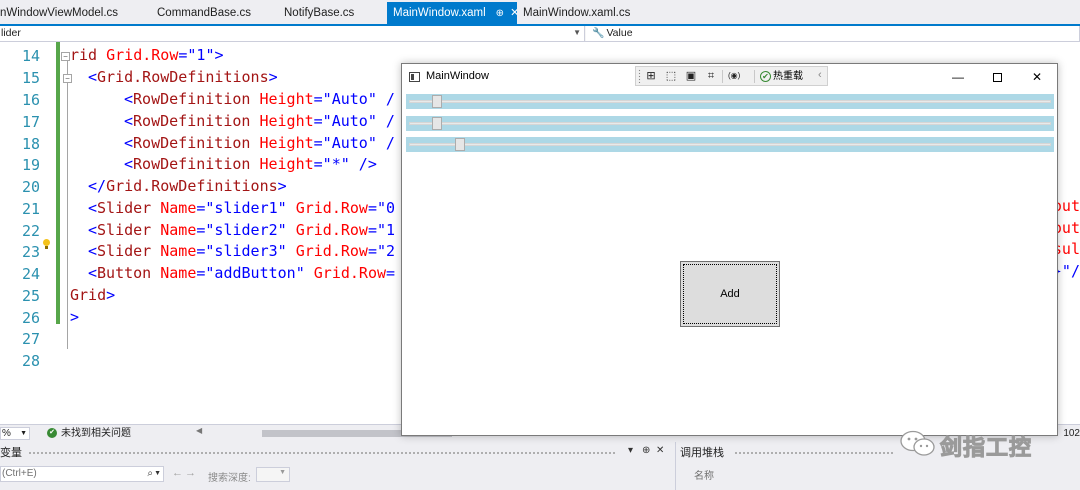 This screenshot has height=490, width=1080. I want to click on line-number: 25, so click(30, 296).